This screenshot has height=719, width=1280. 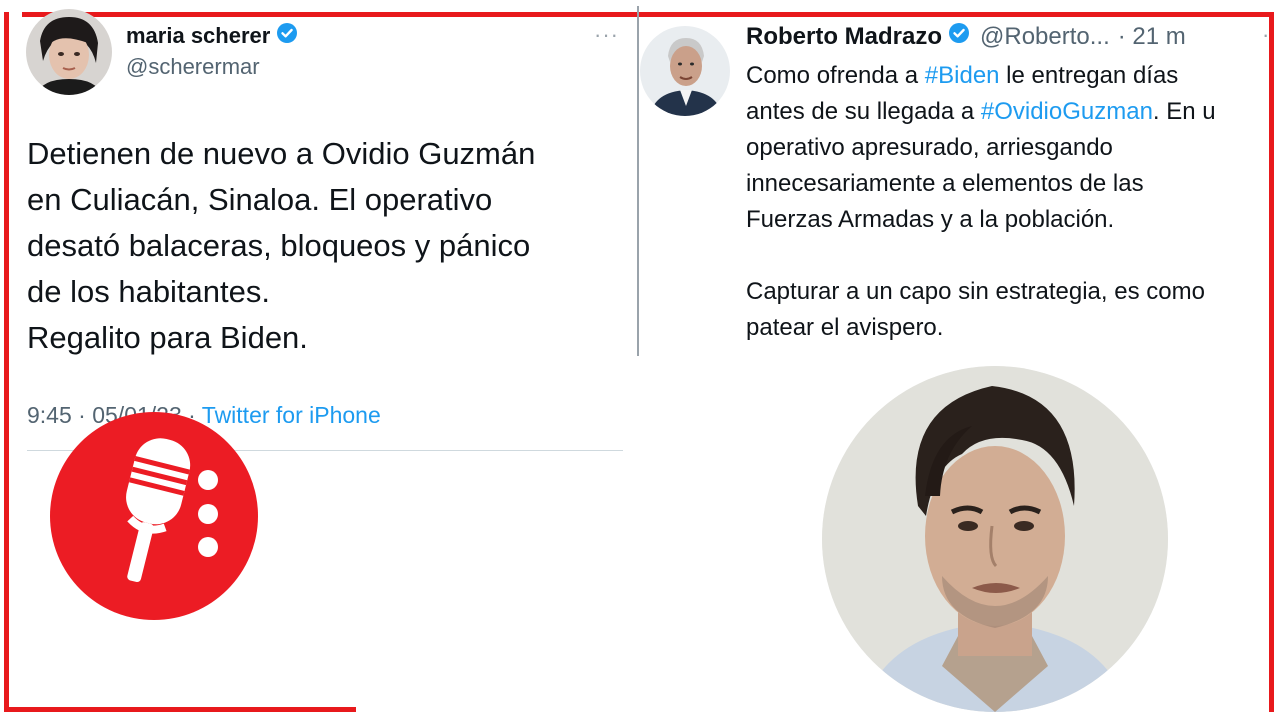 What do you see at coordinates (638, 181) in the screenshot?
I see `column-divider` at bounding box center [638, 181].